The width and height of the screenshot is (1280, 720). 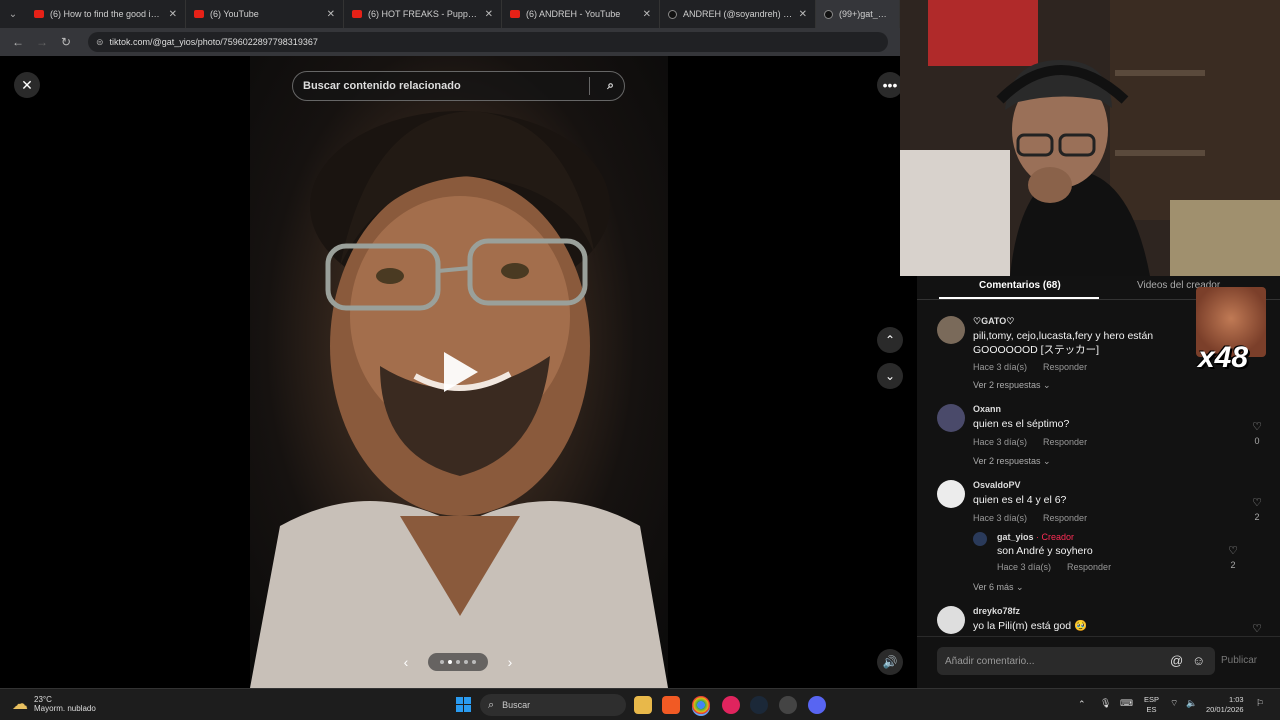 I want to click on related-search-input: Buscar contenido relacionado ⌕, so click(x=458, y=86).